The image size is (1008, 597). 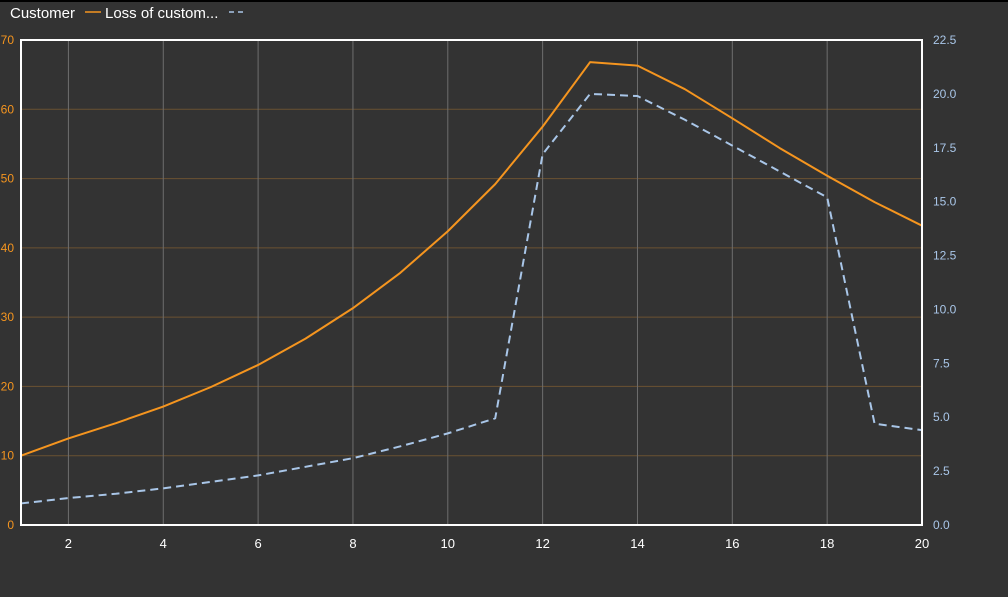 What do you see at coordinates (941, 471) in the screenshot?
I see `right-tick-label: 2.5` at bounding box center [941, 471].